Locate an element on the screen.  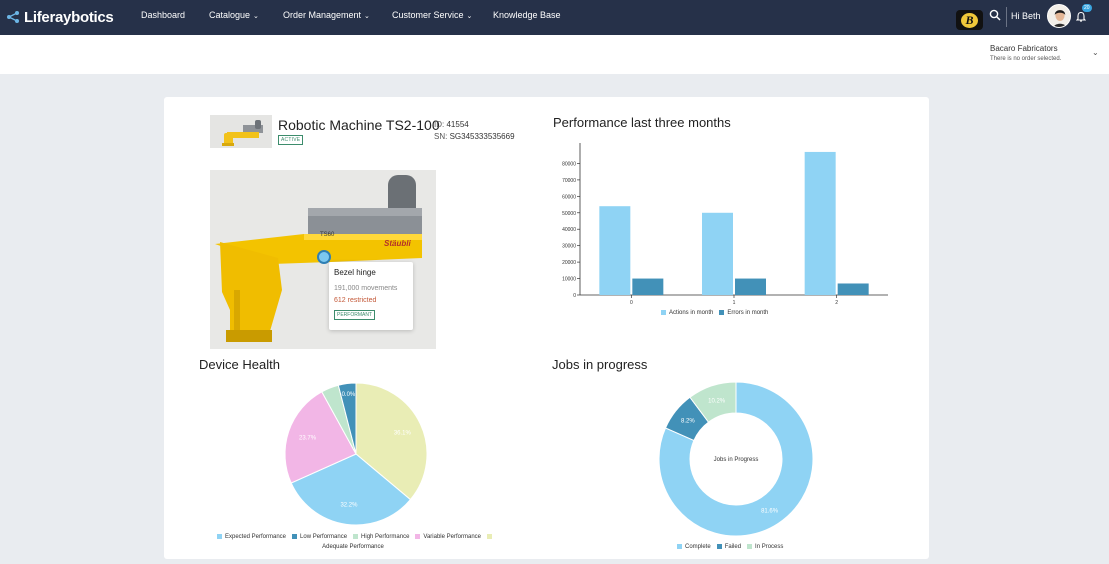
robot-thumbnail-image is located at coordinates (241, 131).